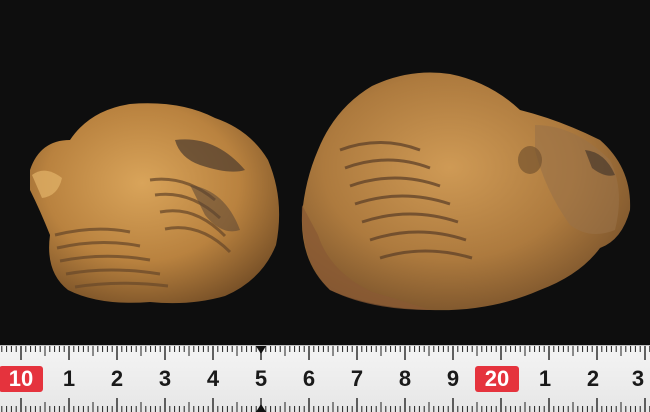  What do you see at coordinates (69, 378) in the screenshot?
I see `ruler-label-1: 1` at bounding box center [69, 378].